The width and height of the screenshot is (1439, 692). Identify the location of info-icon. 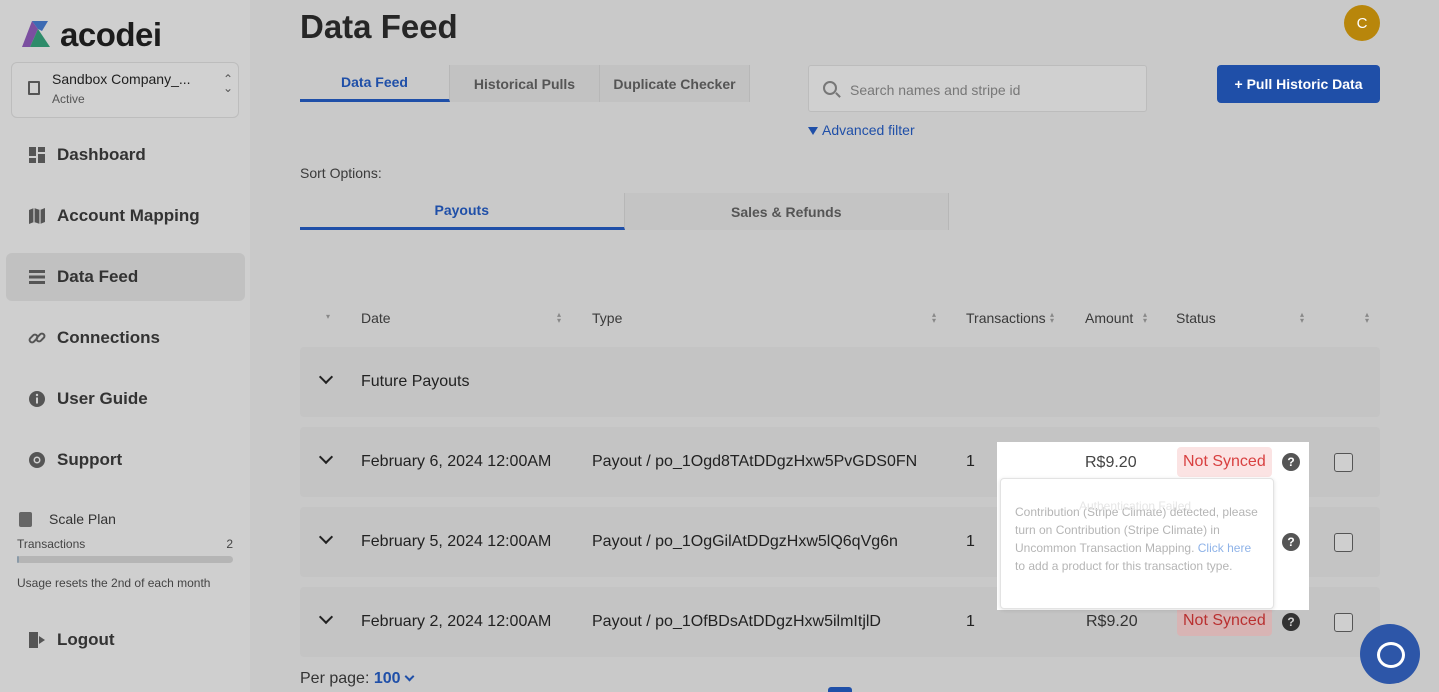
(37, 399).